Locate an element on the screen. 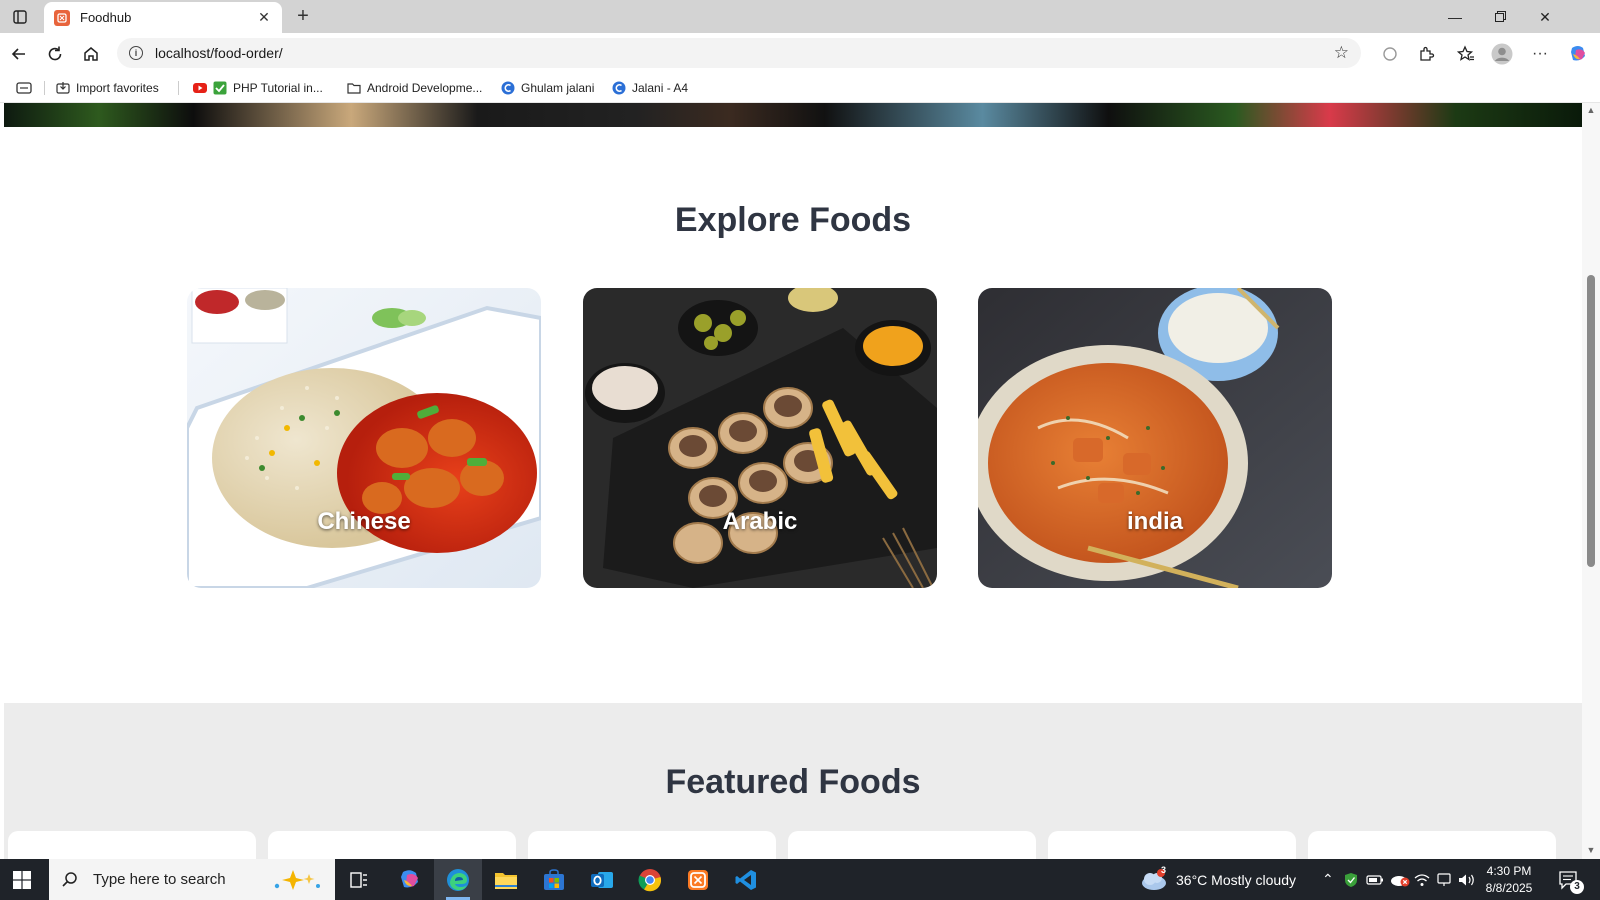 This screenshot has height=900, width=1600. tab-actions-icon is located at coordinates (20, 17).